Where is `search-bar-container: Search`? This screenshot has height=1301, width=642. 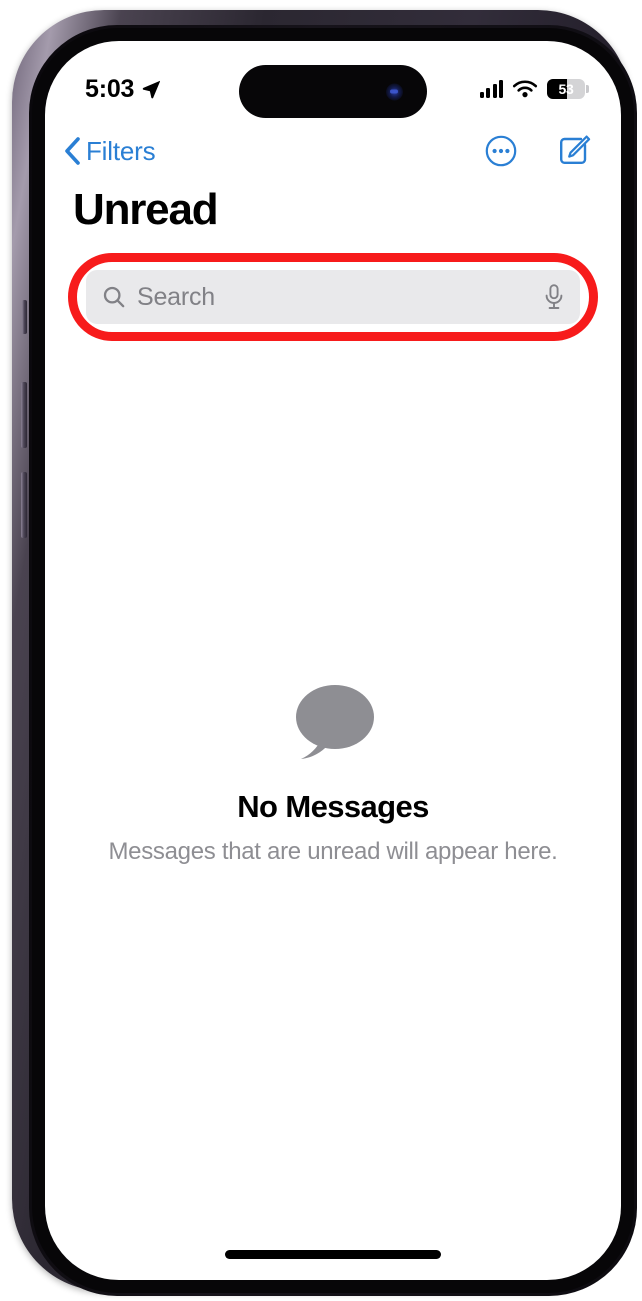
search-bar-container: Search is located at coordinates (333, 297).